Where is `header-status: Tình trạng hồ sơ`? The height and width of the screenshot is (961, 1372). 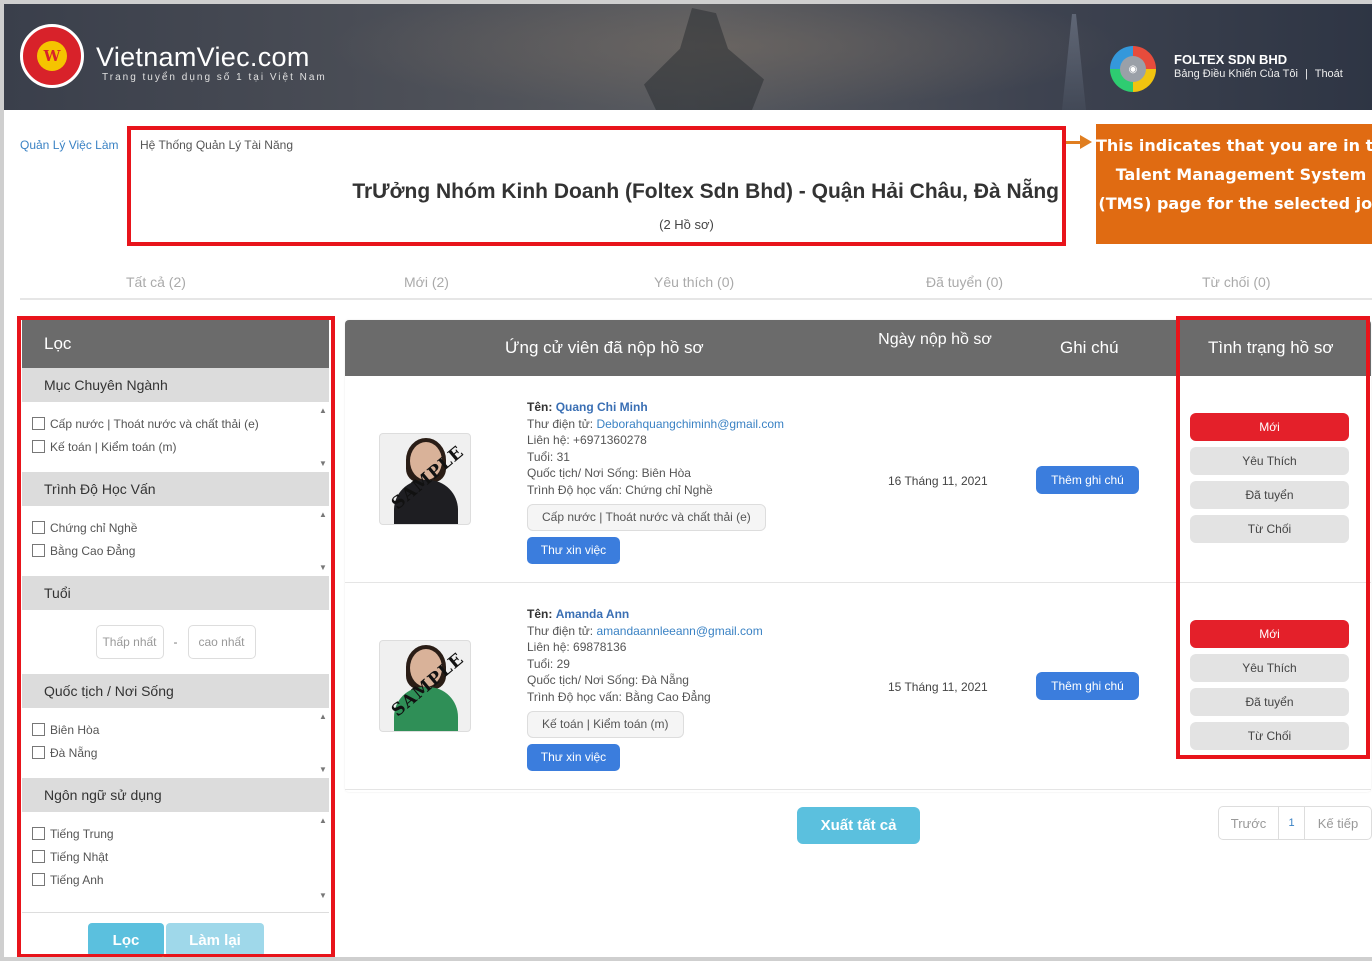
header-status: Tình trạng hồ sơ is located at coordinates (1271, 347).